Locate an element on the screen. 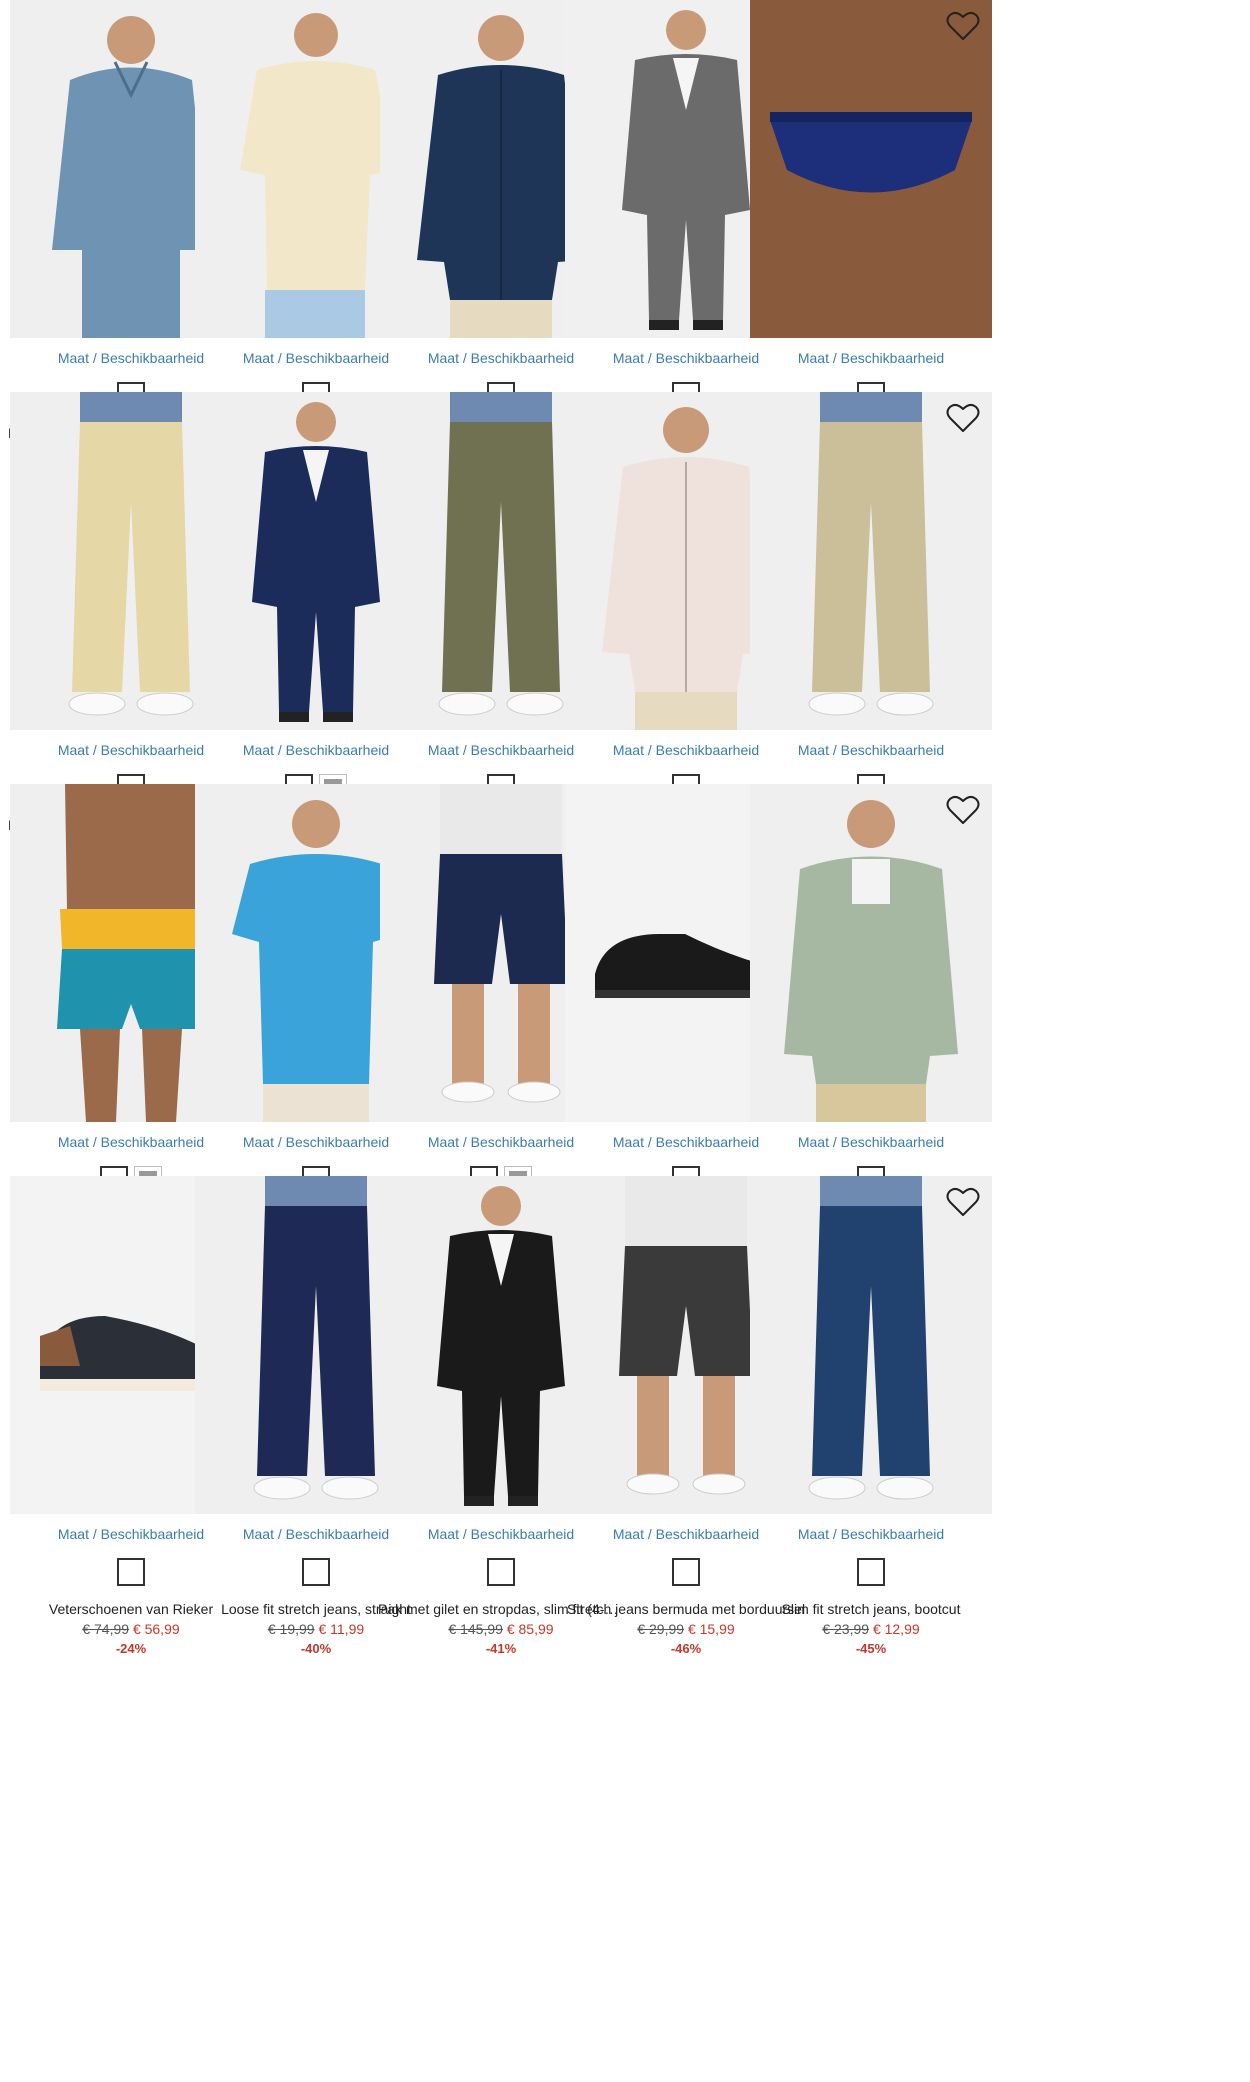  color-swatches is located at coordinates (871, 1573).